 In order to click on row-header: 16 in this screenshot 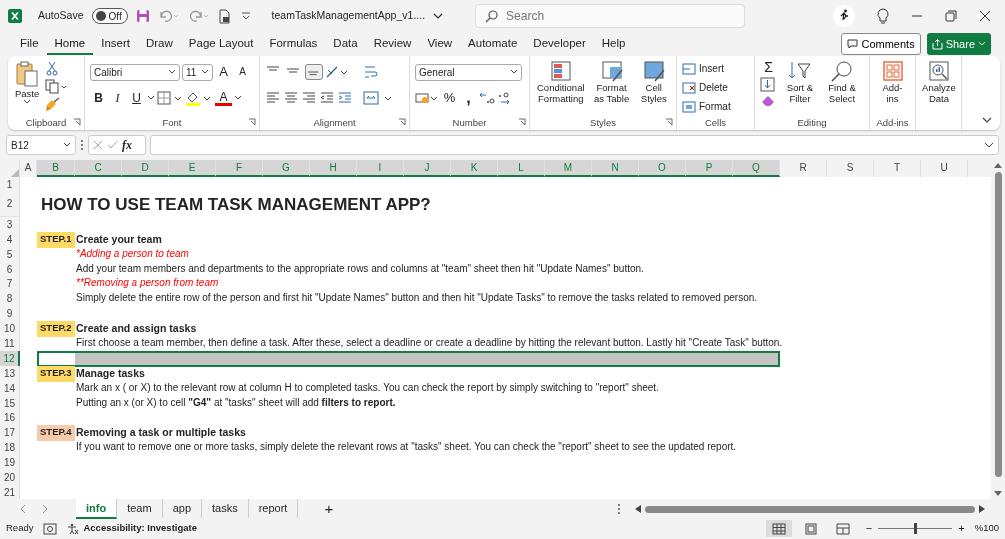, I will do `click(10, 418)`.